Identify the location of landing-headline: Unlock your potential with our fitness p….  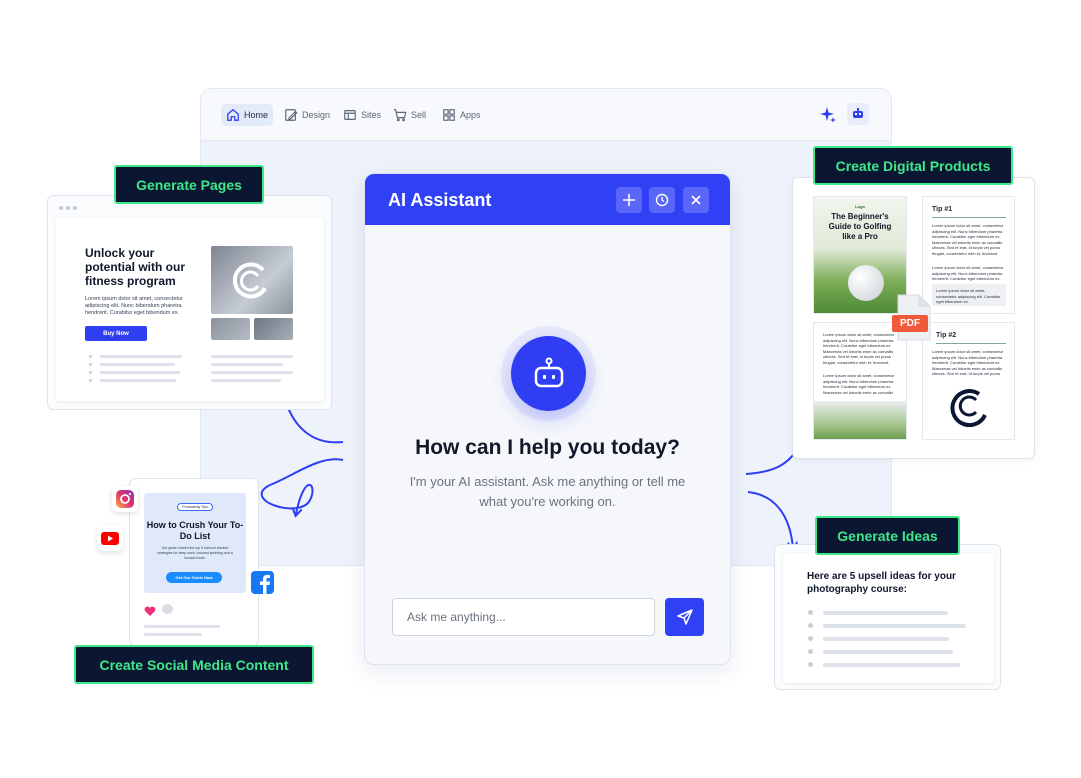
(135, 267).